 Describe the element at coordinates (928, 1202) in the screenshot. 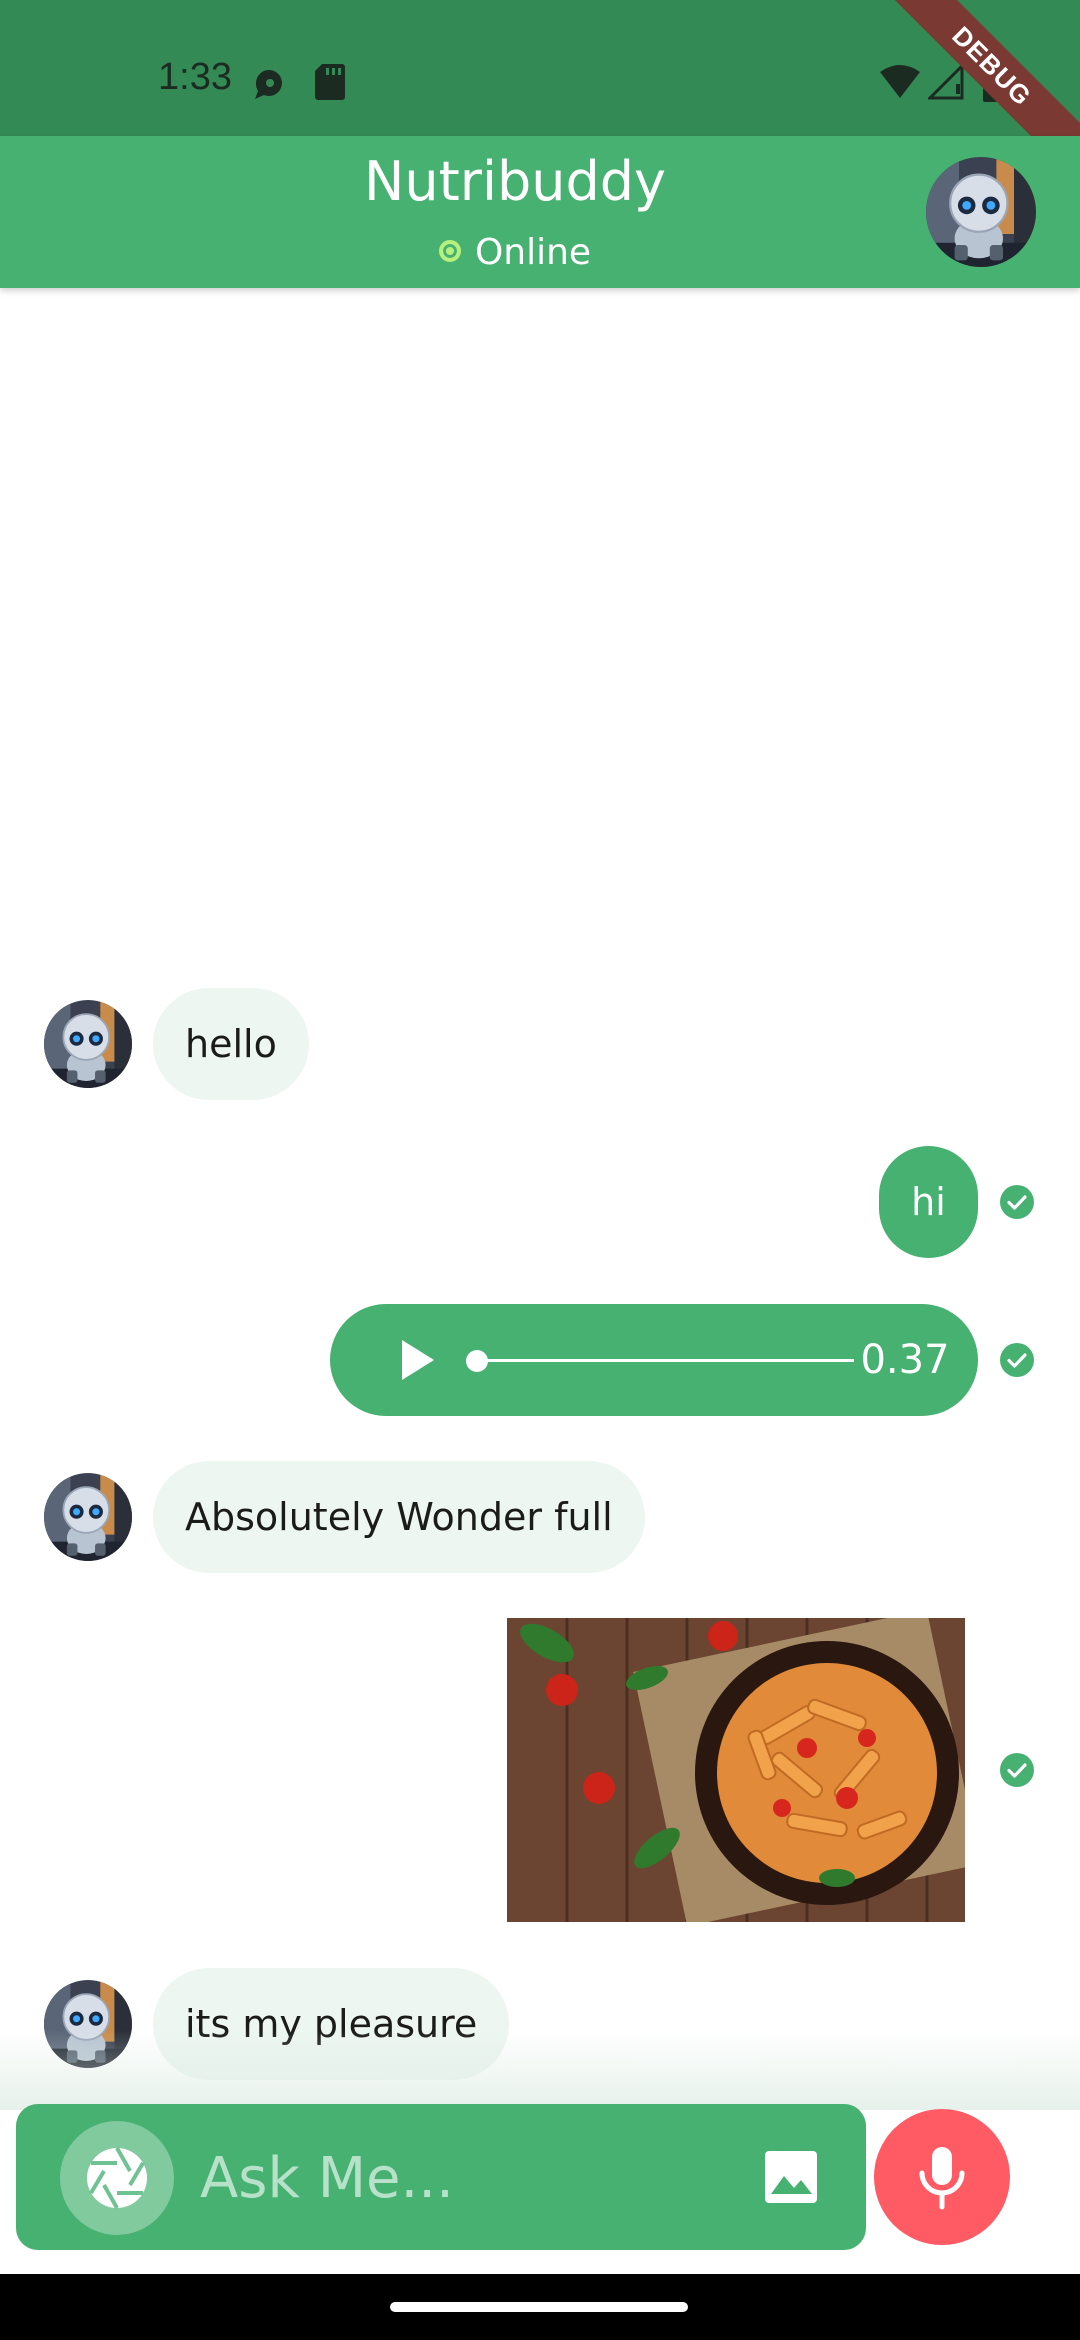

I see `message-bubble-outgoing: hi` at that location.